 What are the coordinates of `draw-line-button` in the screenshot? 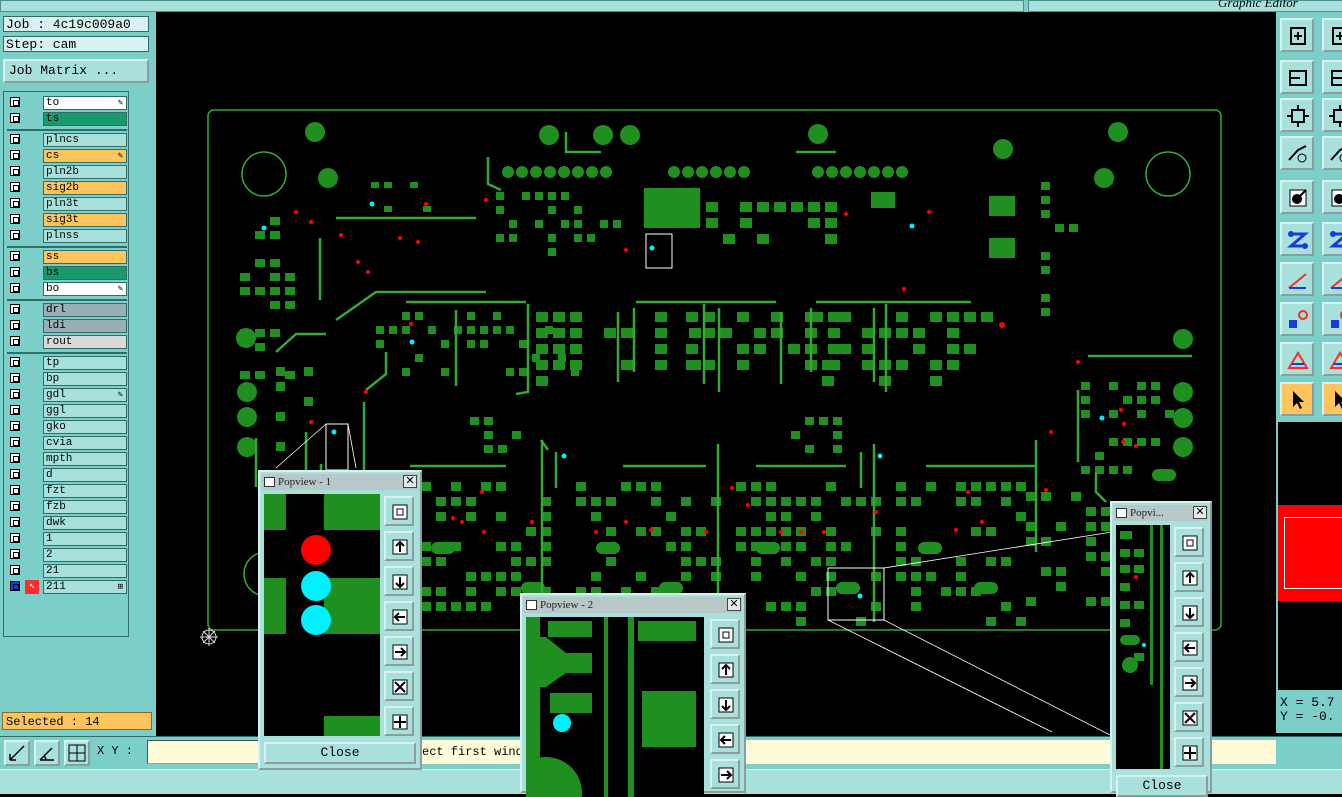 It's located at (1332, 197).